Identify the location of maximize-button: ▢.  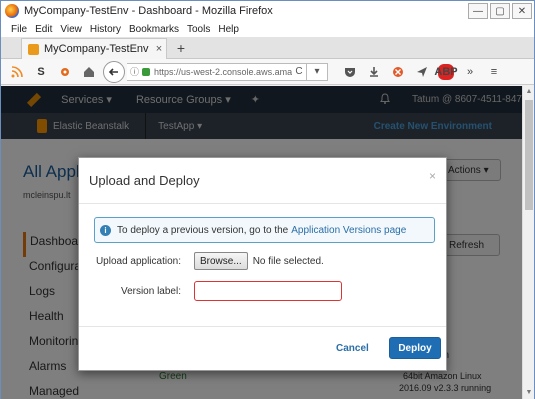
(500, 11).